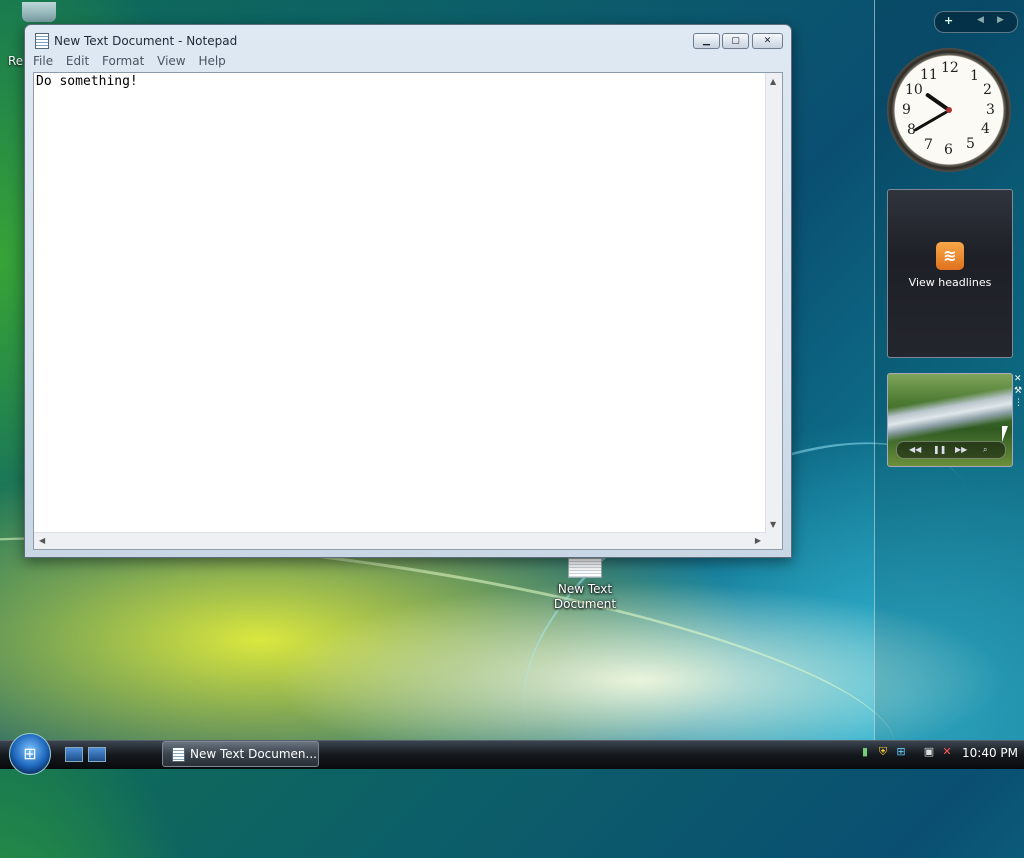 The image size is (1024, 858). I want to click on close-button: ✕, so click(767, 41).